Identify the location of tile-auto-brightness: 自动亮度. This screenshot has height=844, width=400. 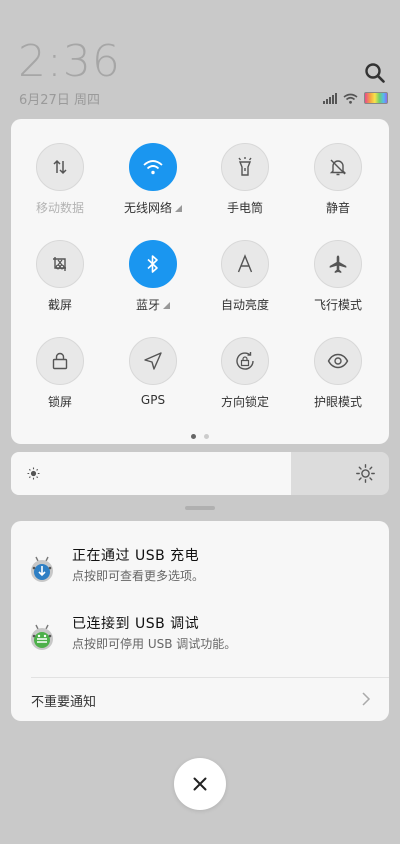
(245, 276).